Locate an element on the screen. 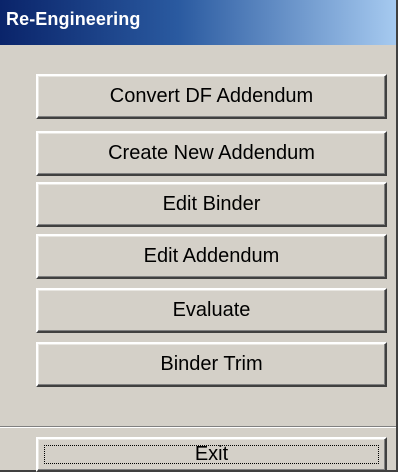 The image size is (401, 474). button-label: Binder Trim is located at coordinates (211, 364).